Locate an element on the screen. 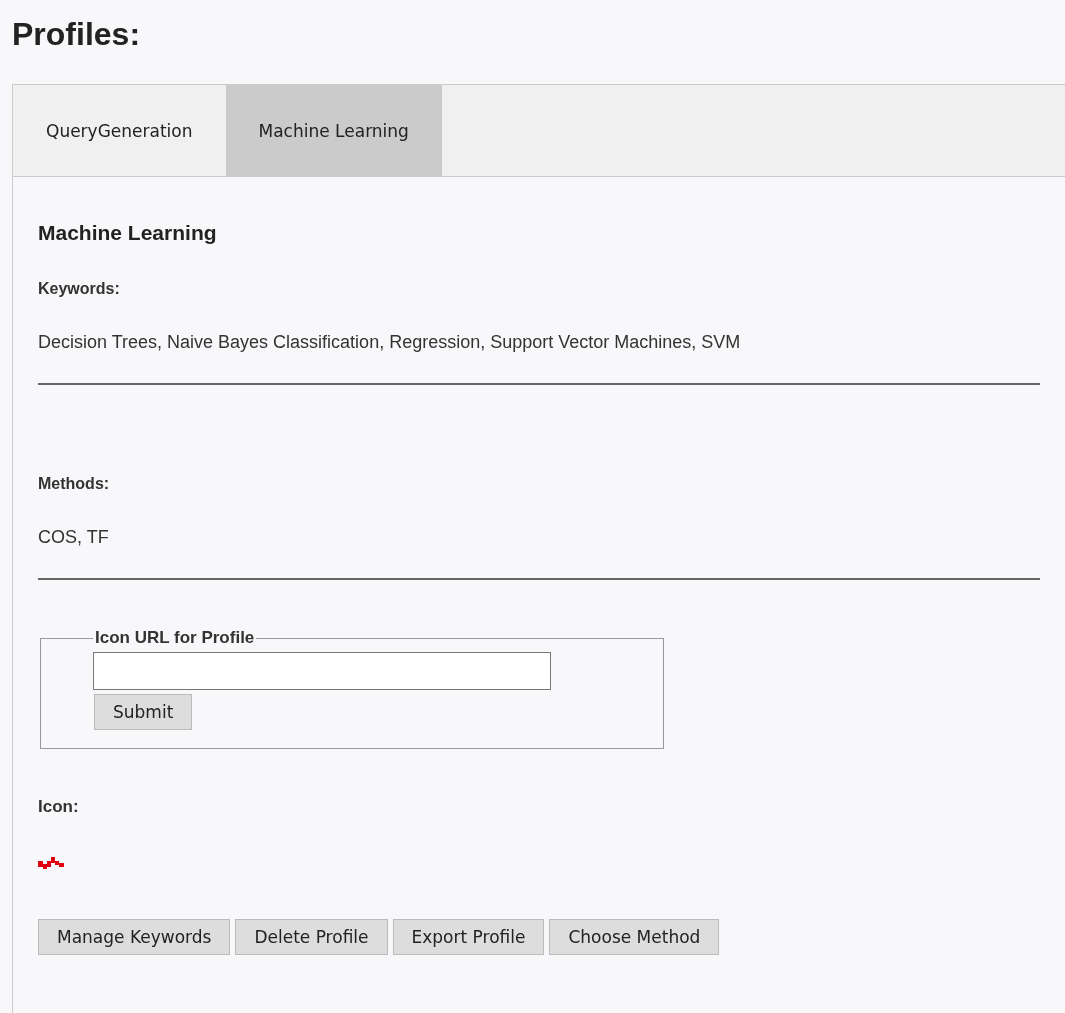  section-label: Keywords: is located at coordinates (79, 289).